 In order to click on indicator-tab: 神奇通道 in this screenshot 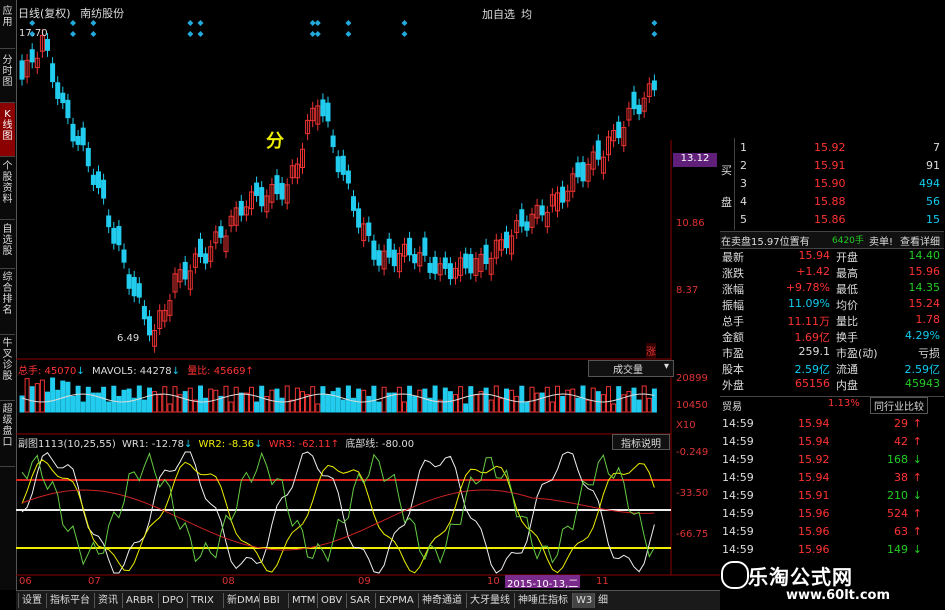, I will do `click(441, 600)`.